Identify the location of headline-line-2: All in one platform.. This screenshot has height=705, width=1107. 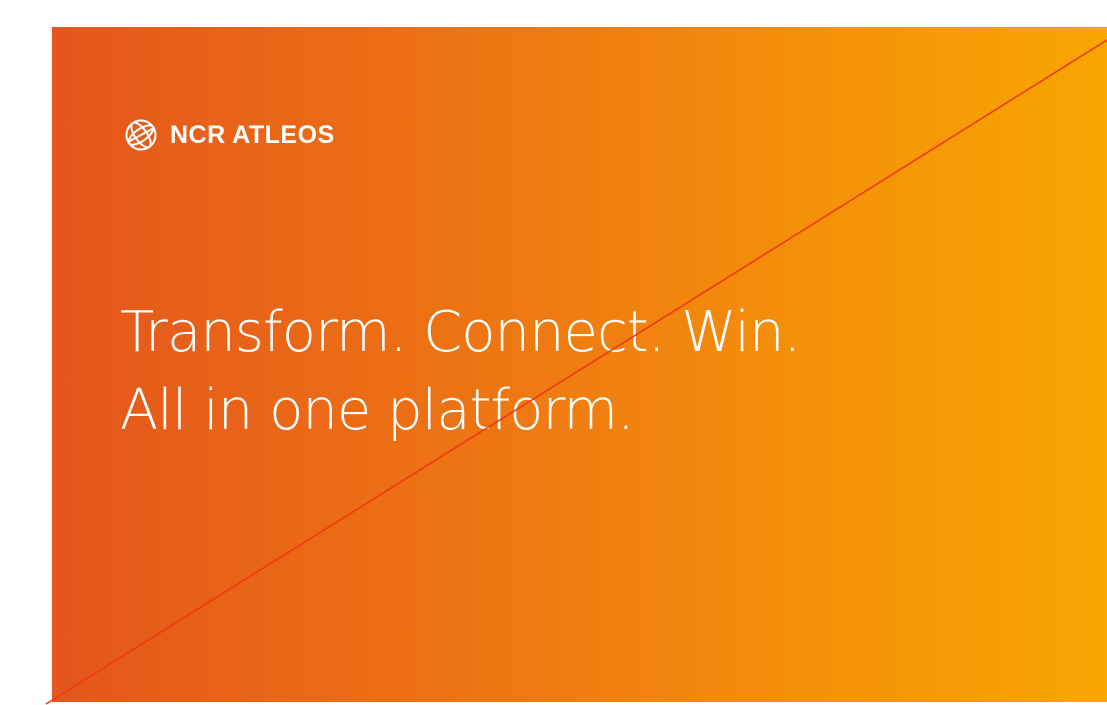
(377, 410).